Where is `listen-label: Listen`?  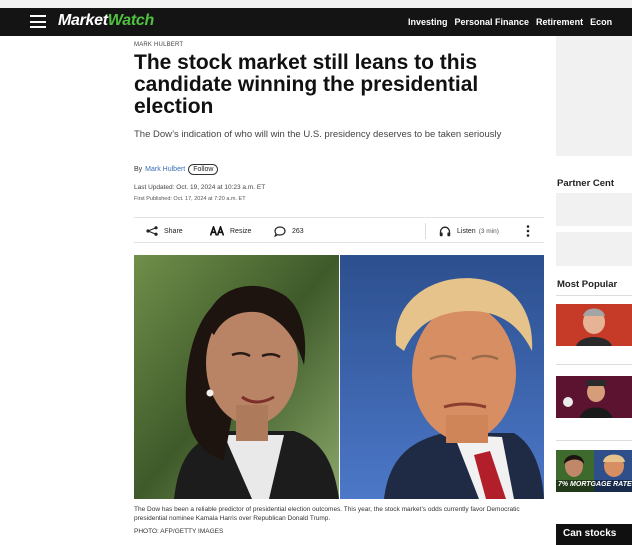 listen-label: Listen is located at coordinates (466, 231).